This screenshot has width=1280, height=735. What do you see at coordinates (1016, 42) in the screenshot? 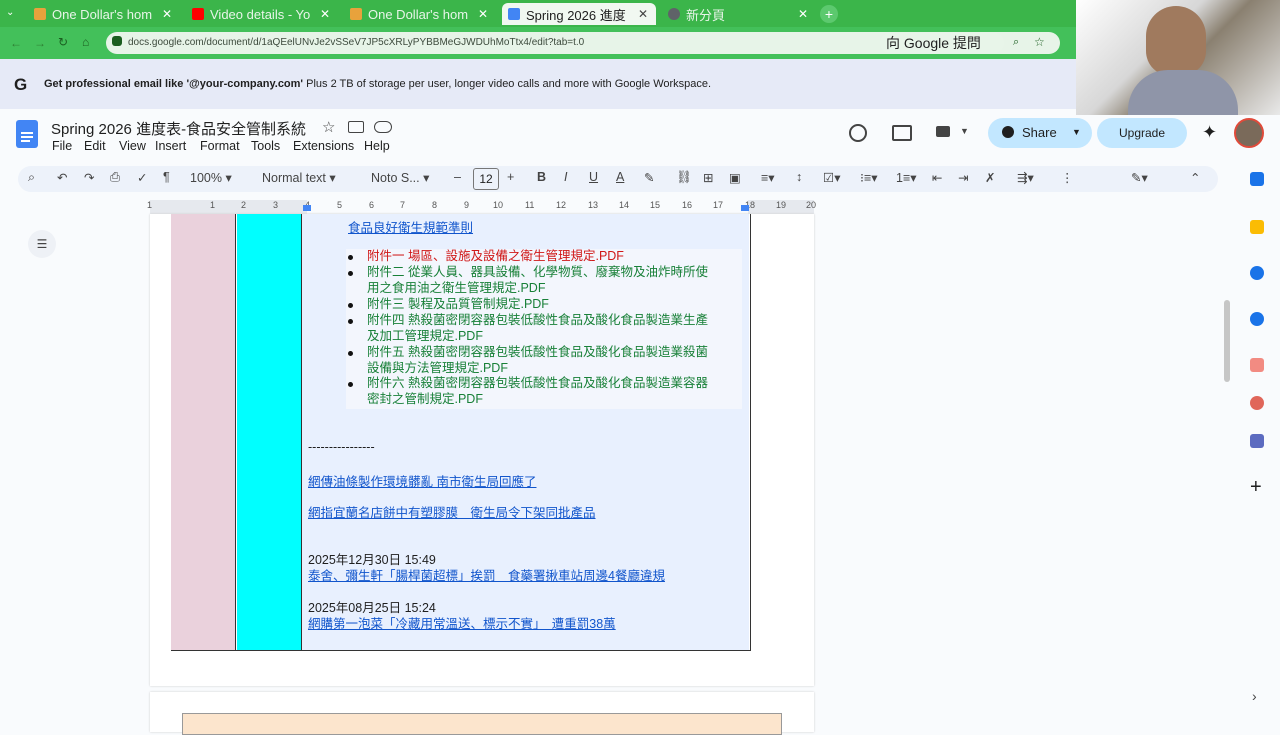
I see `zoom-icon: ⌕` at bounding box center [1016, 42].